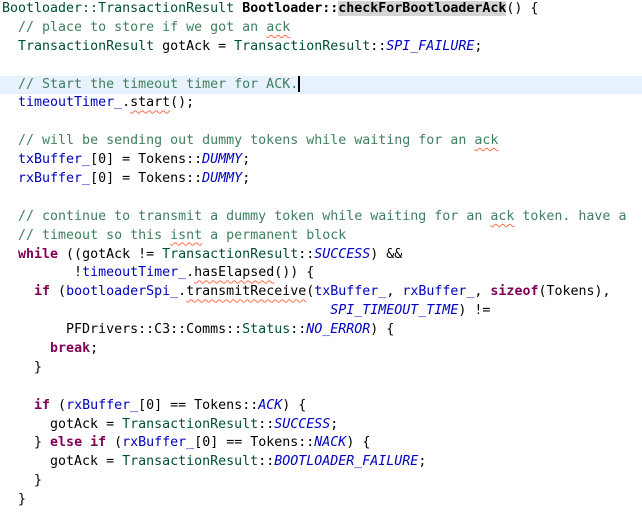 The image size is (642, 514). What do you see at coordinates (321, 85) in the screenshot?
I see `code-line: // Start the timeout timer for ACK.` at bounding box center [321, 85].